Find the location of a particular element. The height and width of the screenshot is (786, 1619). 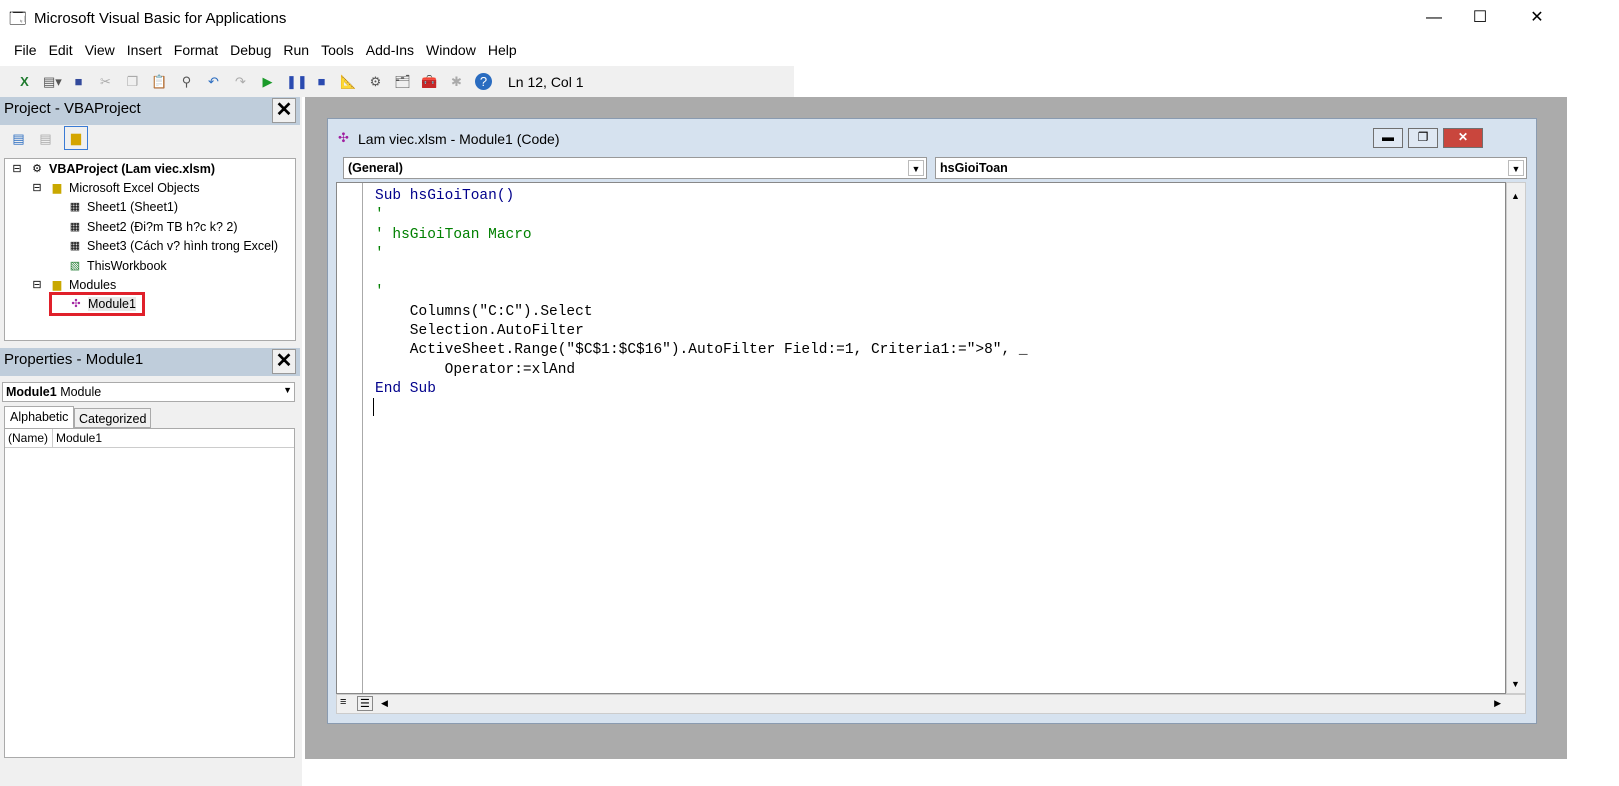

project-explorer-title: Project - VBAProject is located at coordinates (72, 108).